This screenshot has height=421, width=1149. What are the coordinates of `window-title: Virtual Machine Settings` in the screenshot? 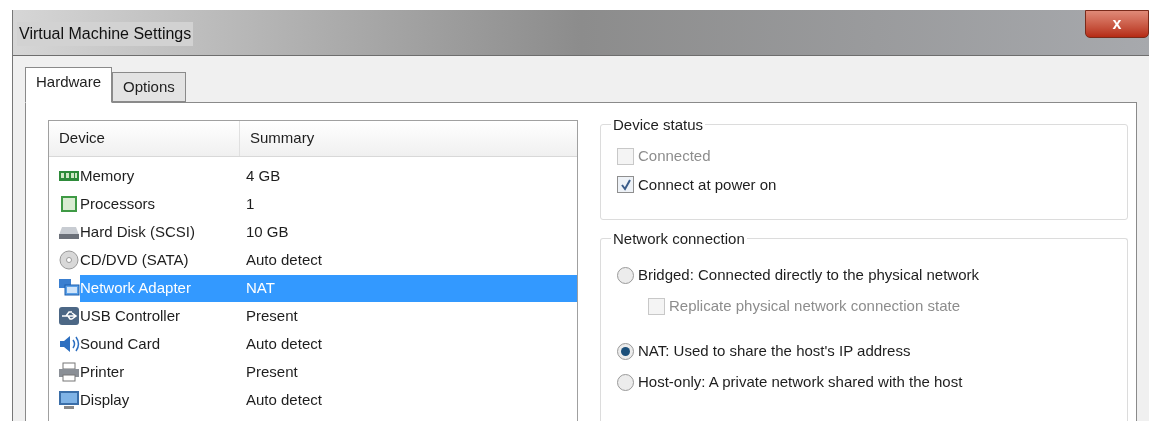 It's located at (105, 34).